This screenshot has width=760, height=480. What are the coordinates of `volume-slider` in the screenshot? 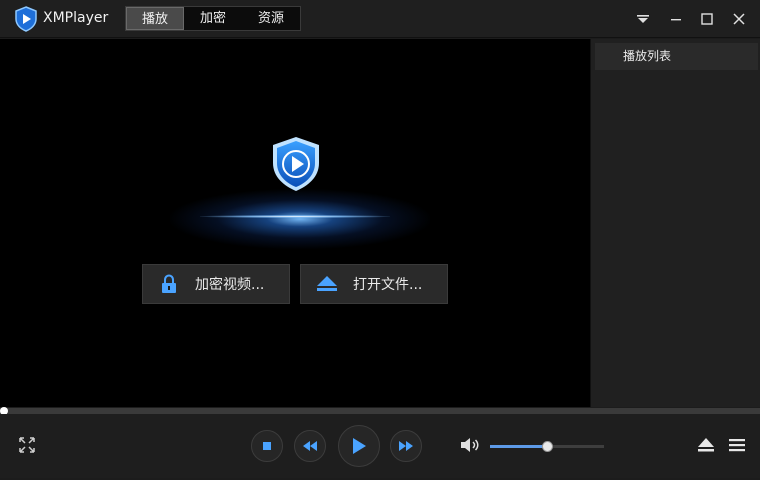 It's located at (547, 446).